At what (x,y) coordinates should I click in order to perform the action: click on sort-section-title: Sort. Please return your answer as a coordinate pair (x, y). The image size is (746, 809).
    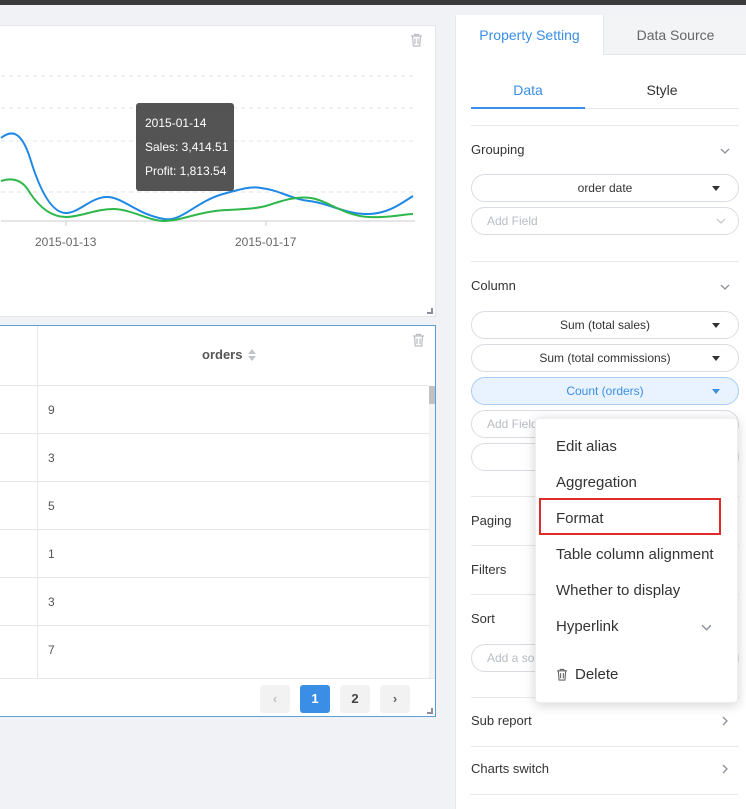
    Looking at the image, I should click on (483, 618).